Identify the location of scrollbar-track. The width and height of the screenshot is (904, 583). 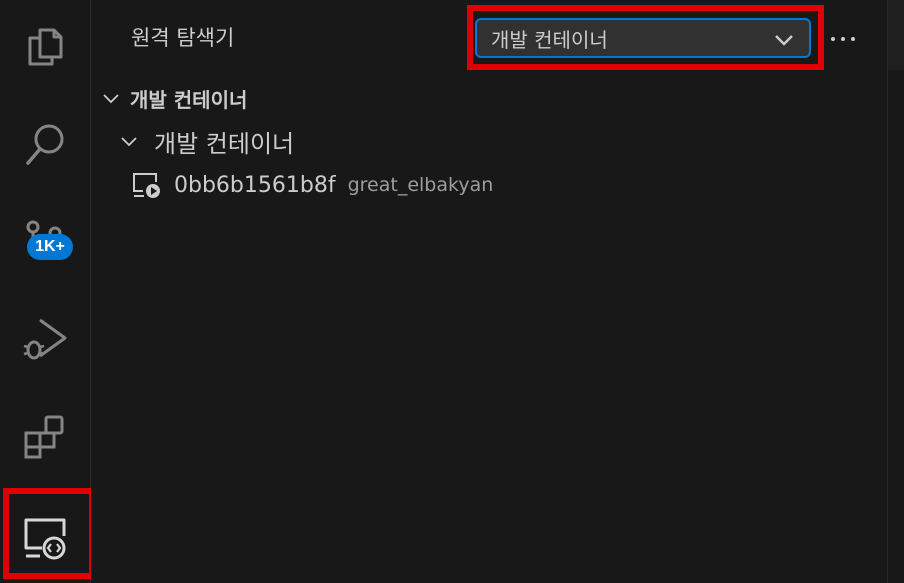
(895, 291).